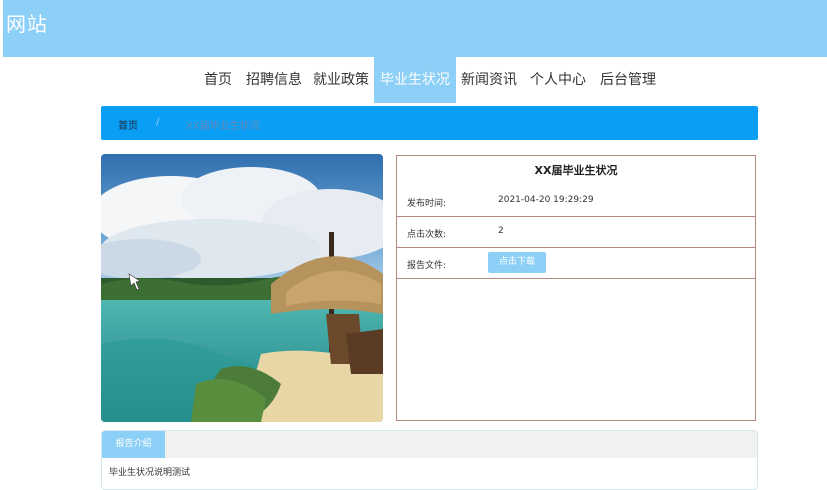  Describe the element at coordinates (27, 24) in the screenshot. I see `site-title: 网站` at that location.